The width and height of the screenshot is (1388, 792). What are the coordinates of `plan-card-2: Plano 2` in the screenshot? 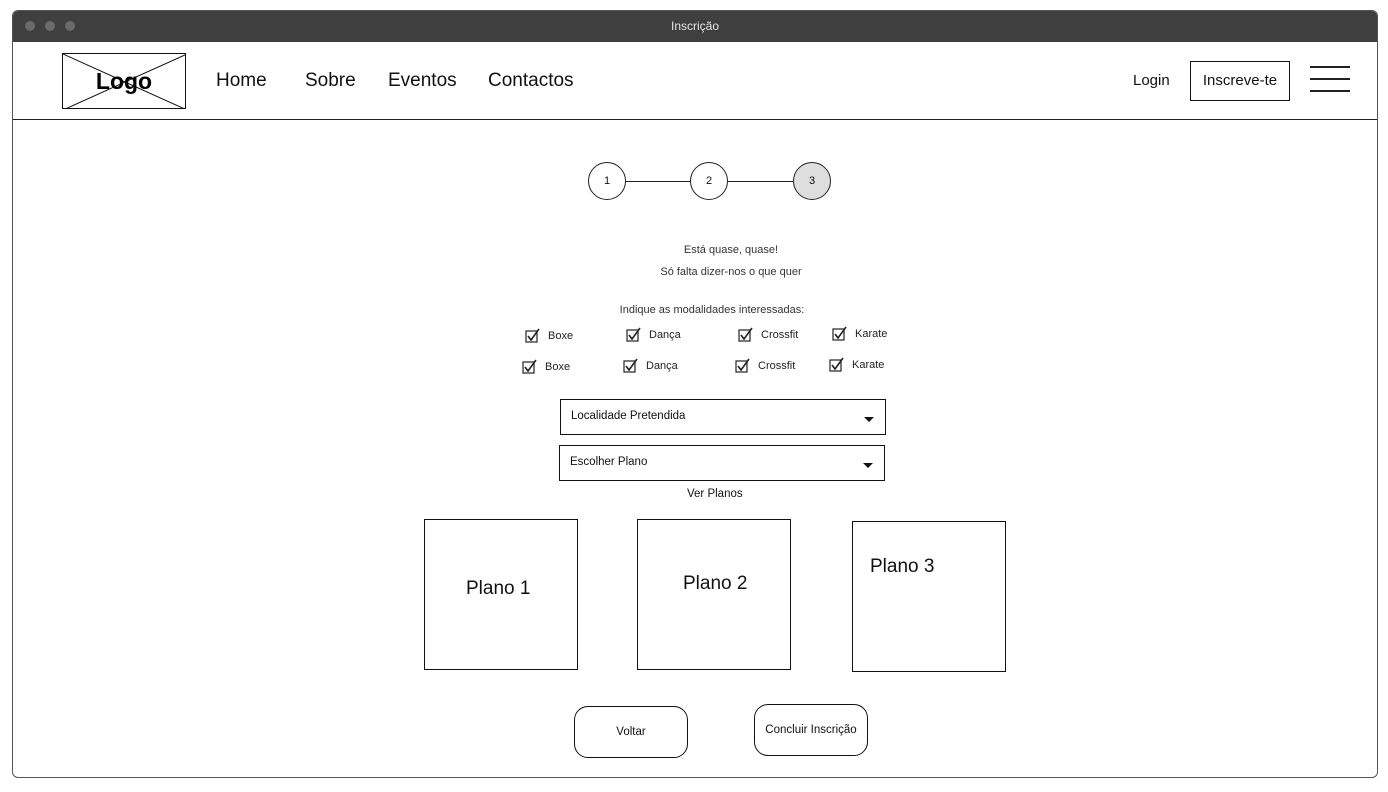 It's located at (714, 594).